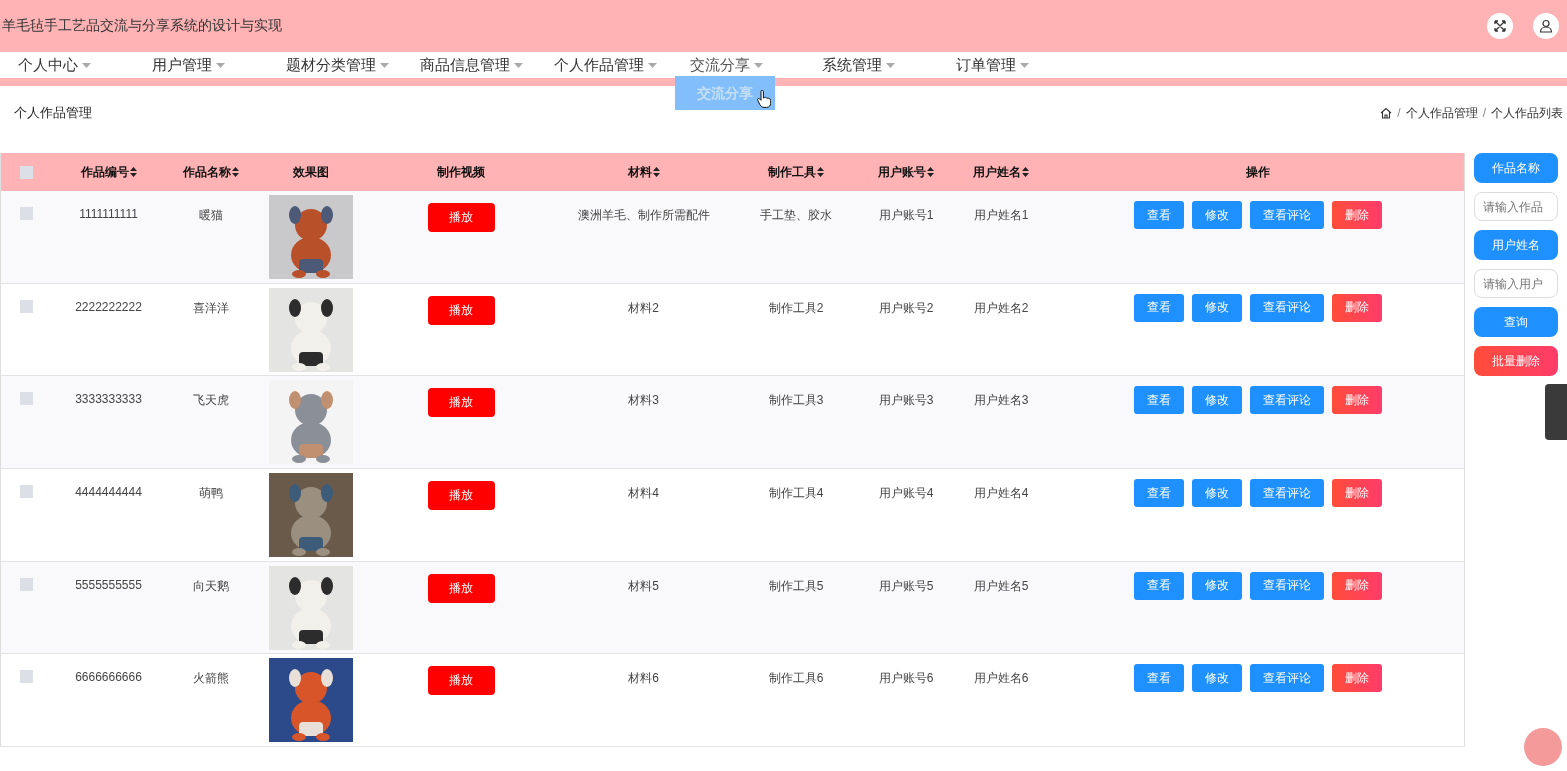 This screenshot has width=1567, height=771. Describe the element at coordinates (906, 308) in the screenshot. I see `table-cell: 用户账号2` at that location.